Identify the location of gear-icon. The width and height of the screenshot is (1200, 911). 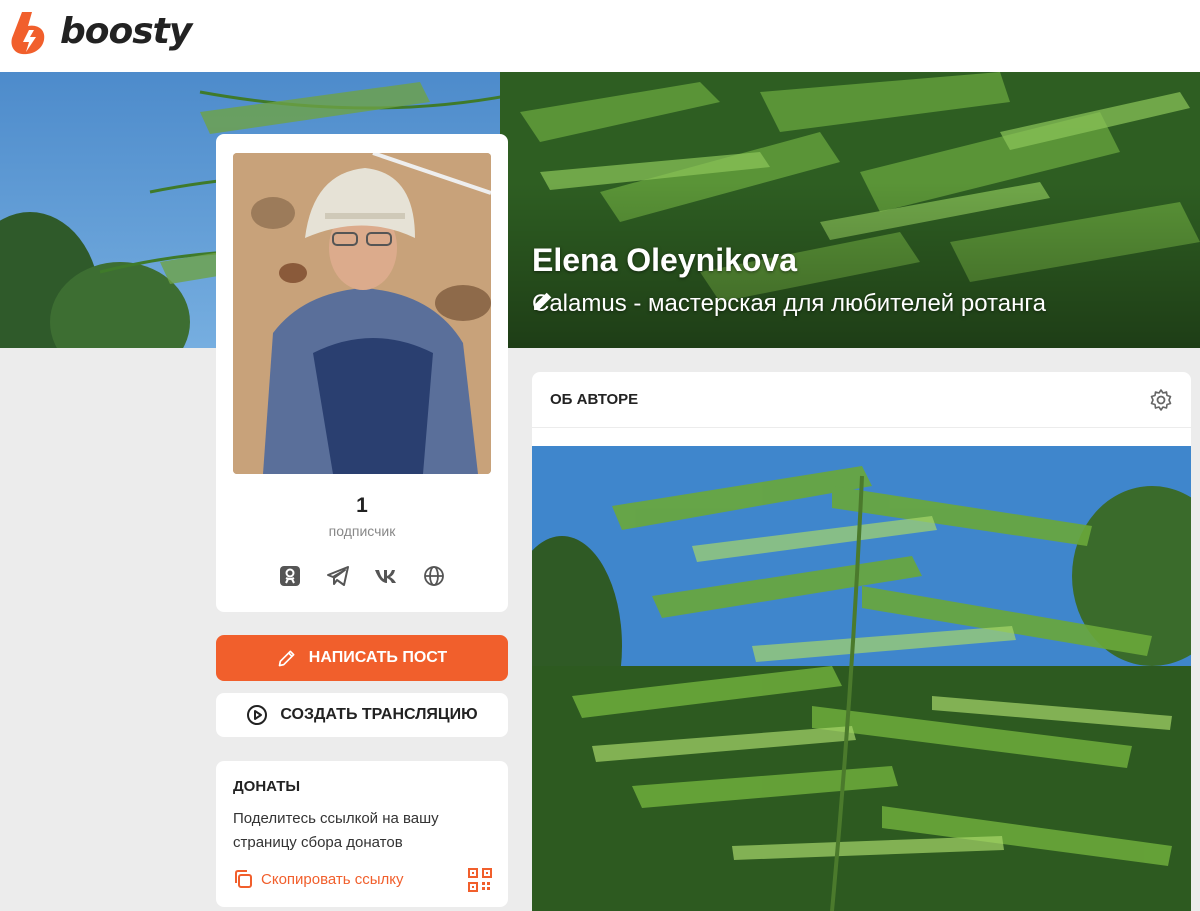
(1161, 400).